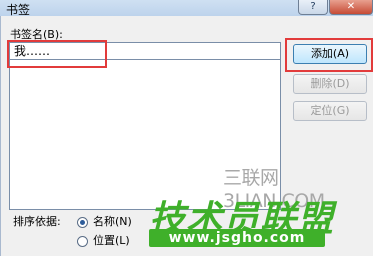  Describe the element at coordinates (57, 54) in the screenshot. I see `input-highlight-box` at that location.